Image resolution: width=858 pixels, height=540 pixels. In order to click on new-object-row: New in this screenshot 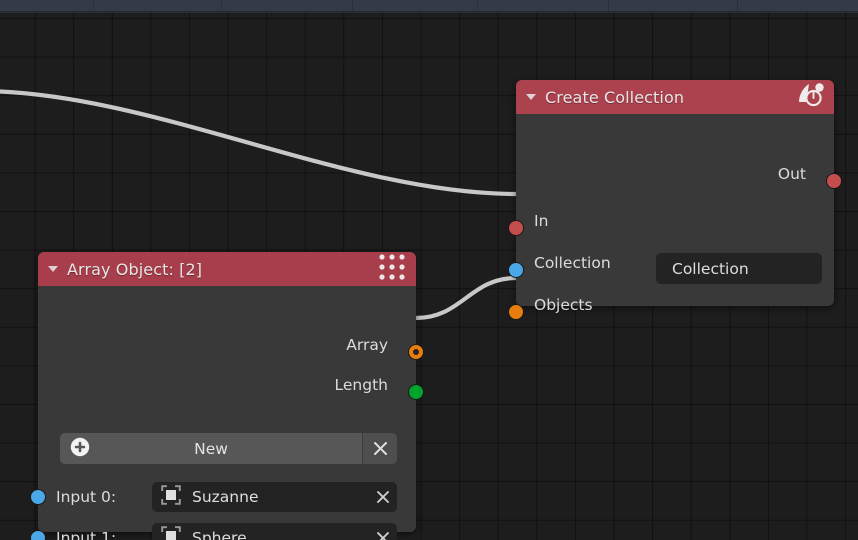, I will do `click(228, 448)`.